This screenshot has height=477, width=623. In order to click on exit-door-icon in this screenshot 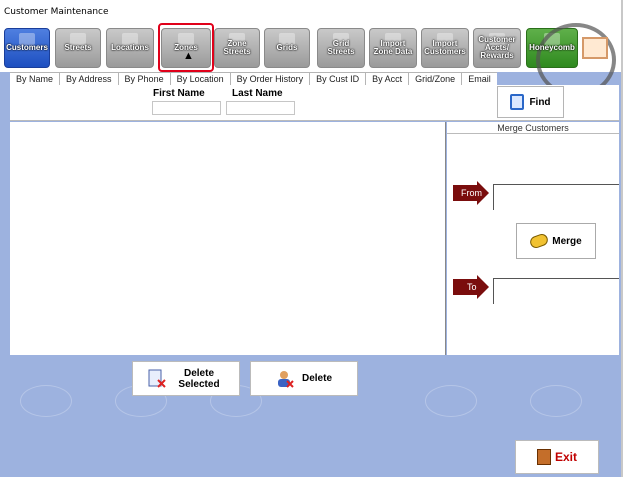, I will do `click(543, 457)`.